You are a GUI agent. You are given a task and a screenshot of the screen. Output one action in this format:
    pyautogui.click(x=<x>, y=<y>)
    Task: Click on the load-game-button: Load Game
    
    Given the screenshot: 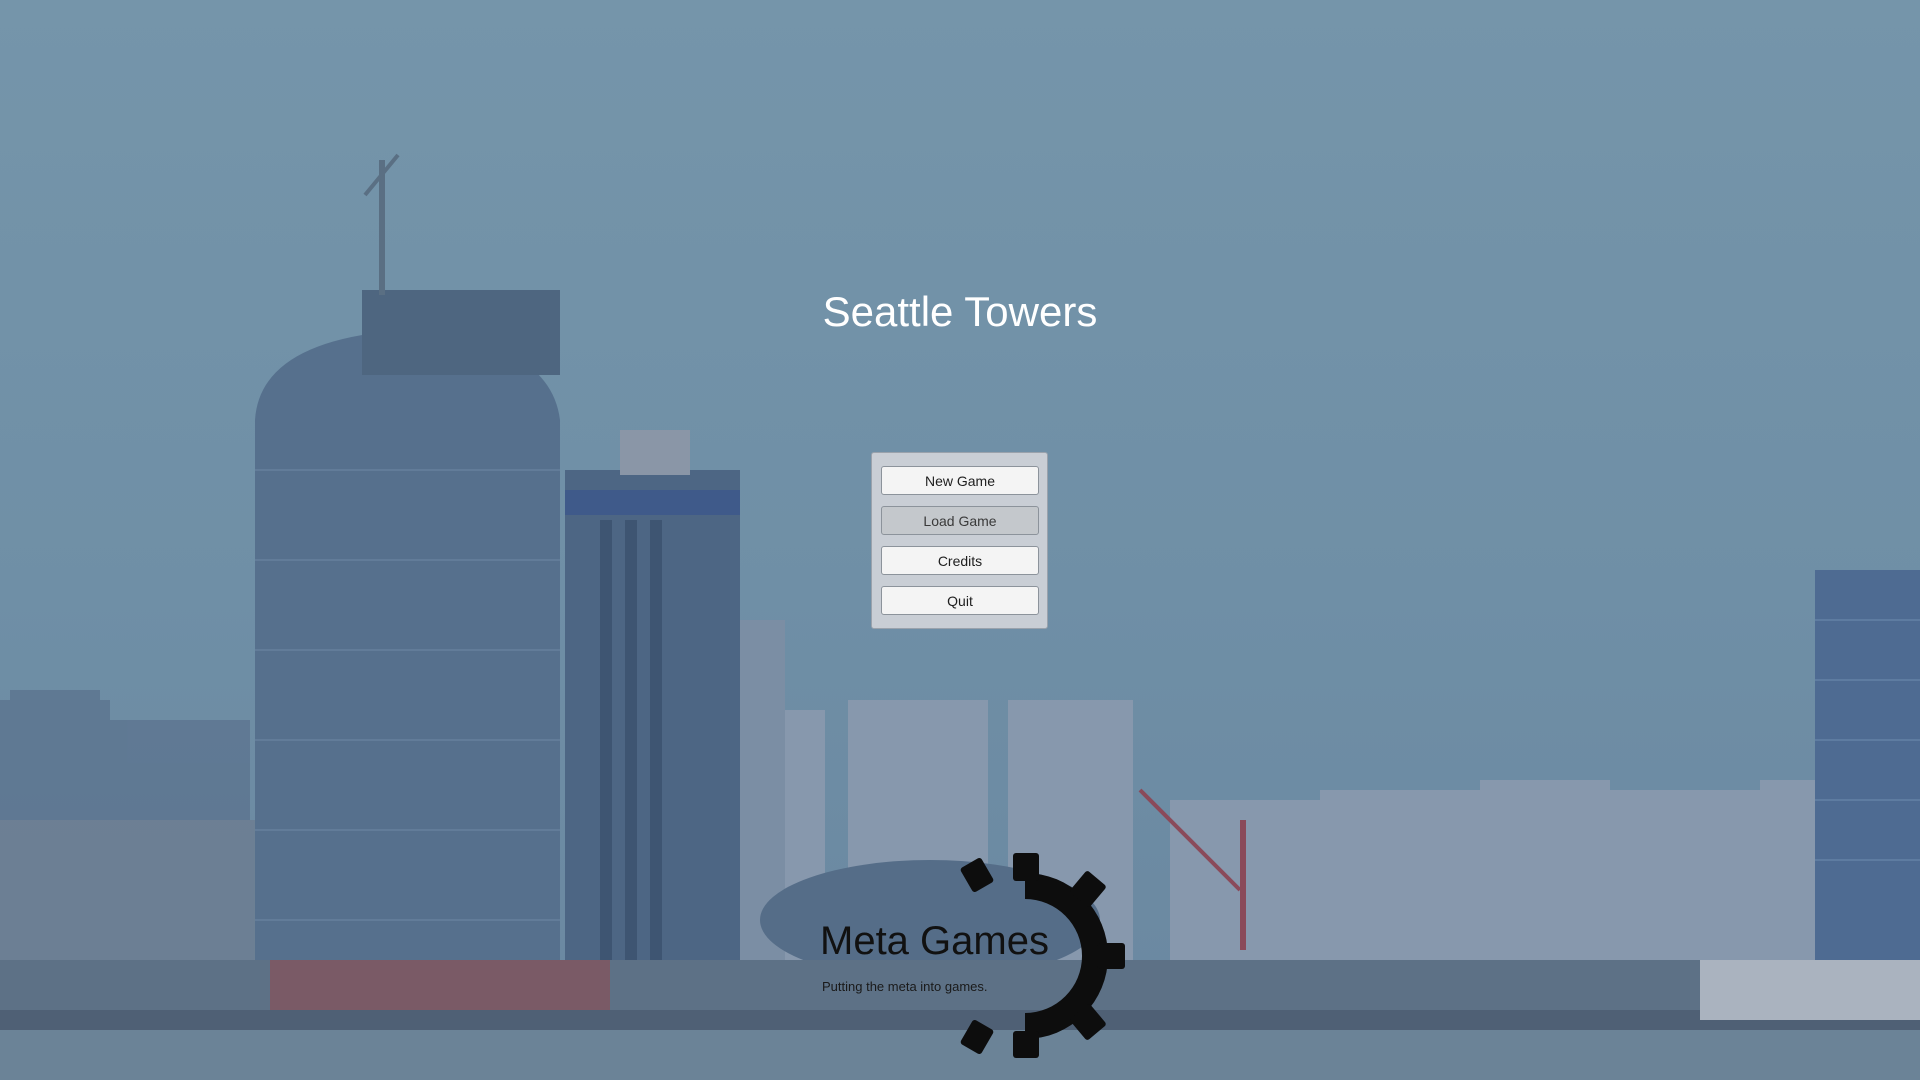 What is the action you would take?
    pyautogui.click(x=960, y=520)
    